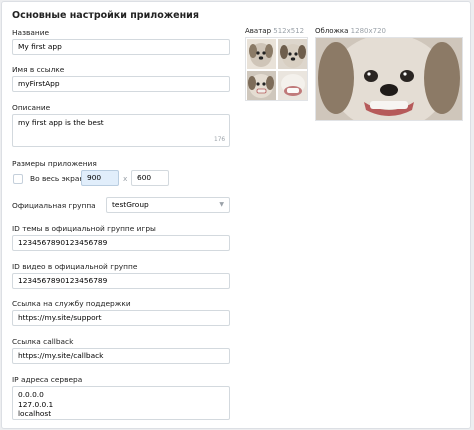 This screenshot has height=430, width=474. I want to click on topic-id-label: ID темы в официальной группе игры, so click(84, 228).